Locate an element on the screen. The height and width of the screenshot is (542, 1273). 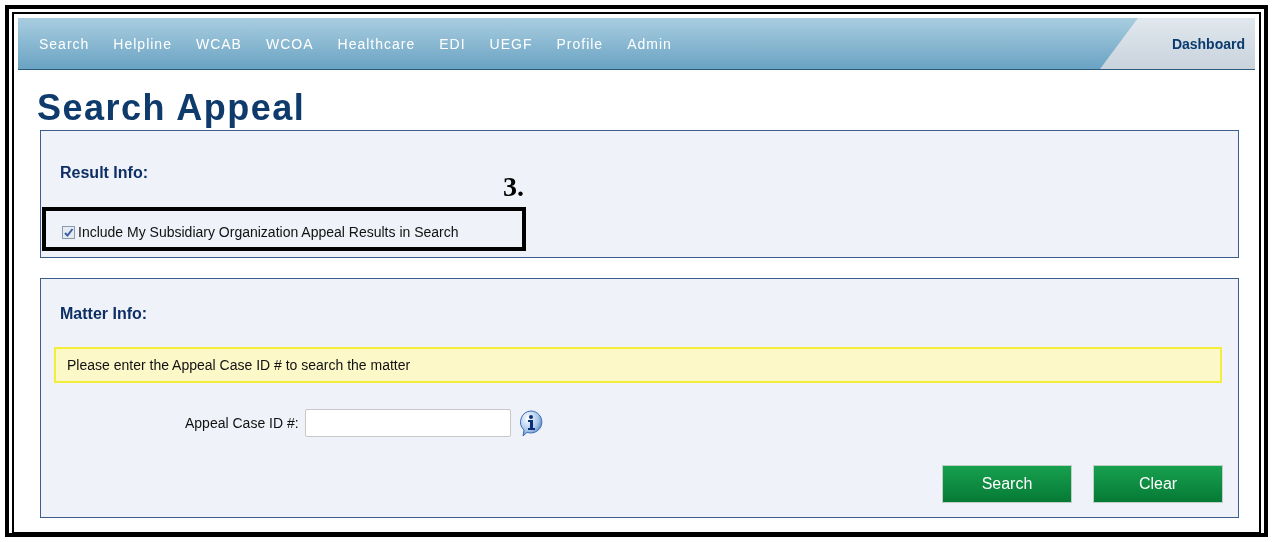
appeal-case-id-field is located at coordinates (407, 423).